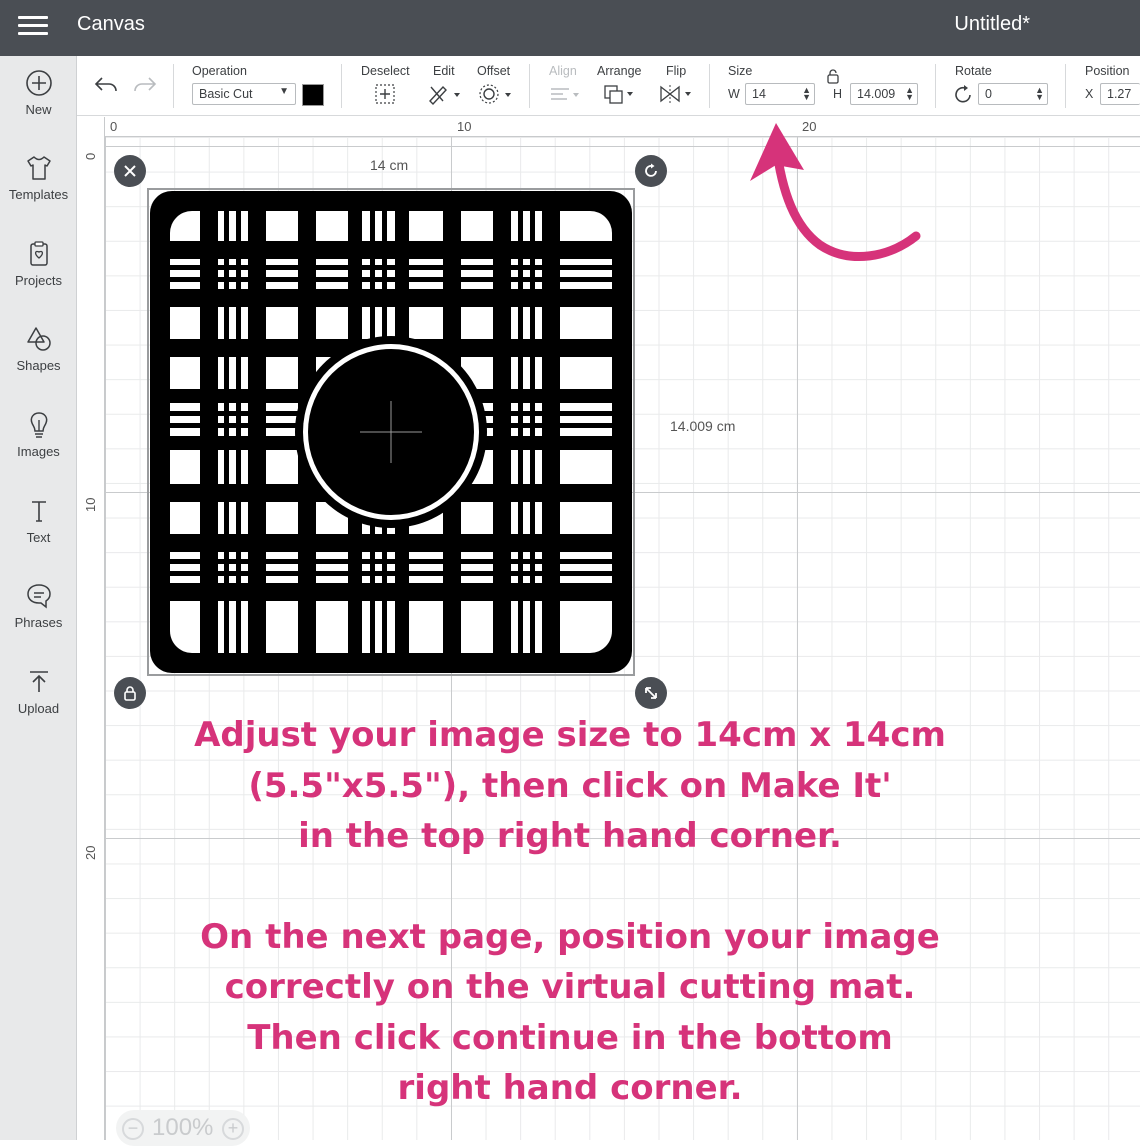  Describe the element at coordinates (734, 94) in the screenshot. I see `width-label: W` at that location.